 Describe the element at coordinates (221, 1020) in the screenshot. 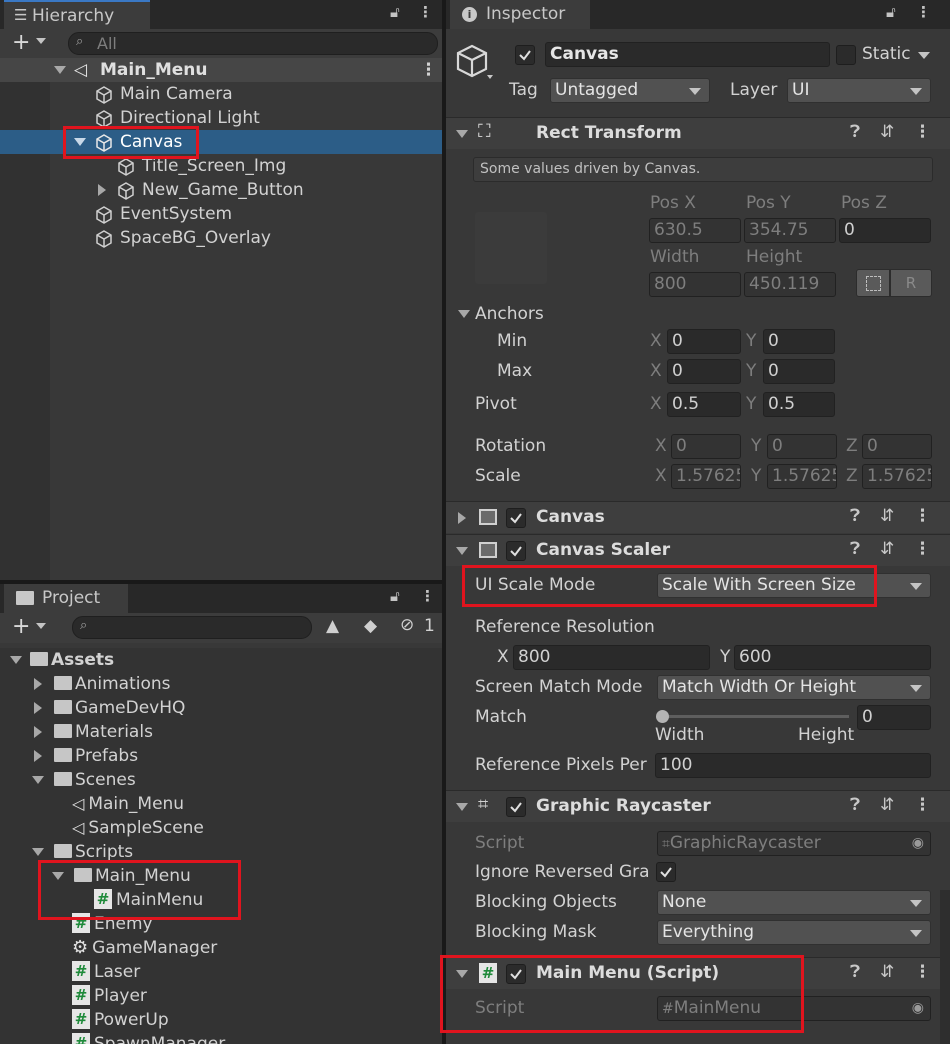

I see `tree-item: # PowerUp` at that location.